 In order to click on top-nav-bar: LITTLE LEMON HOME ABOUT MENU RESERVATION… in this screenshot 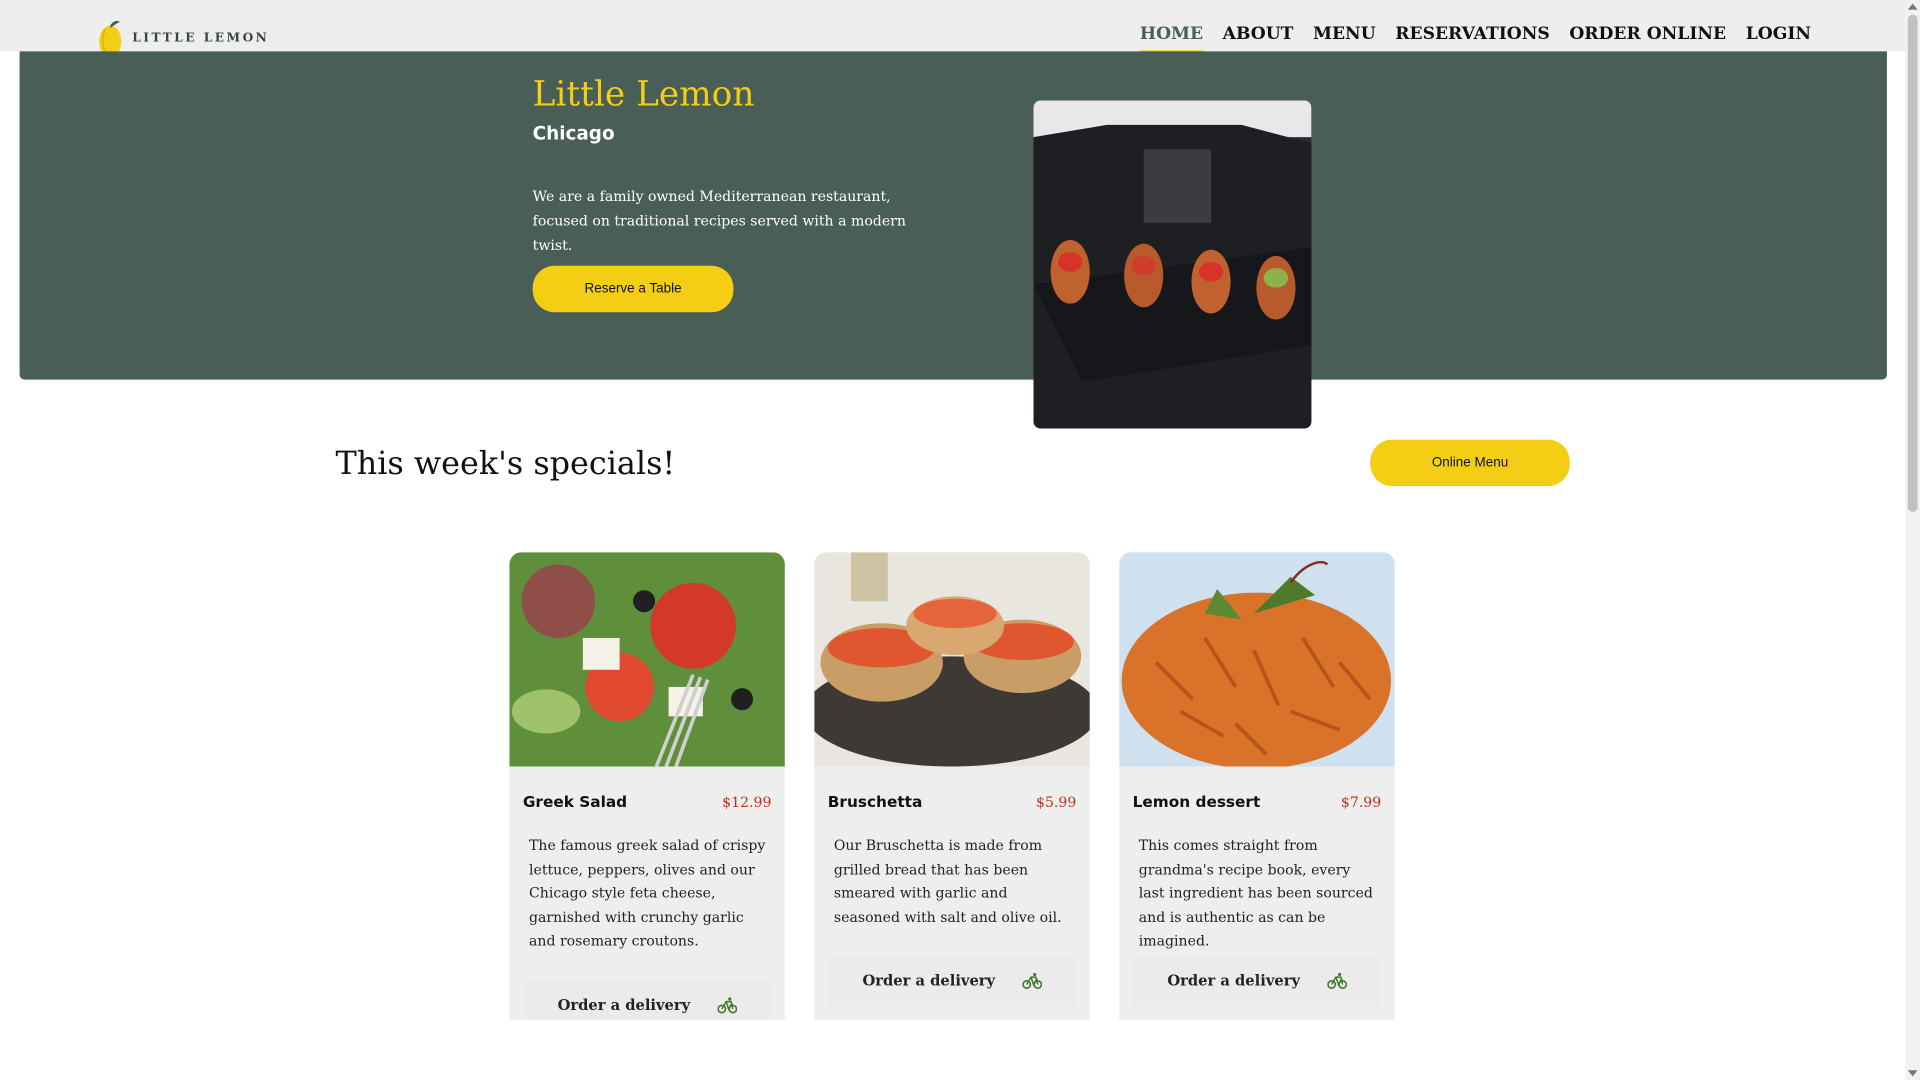, I will do `click(953, 29)`.